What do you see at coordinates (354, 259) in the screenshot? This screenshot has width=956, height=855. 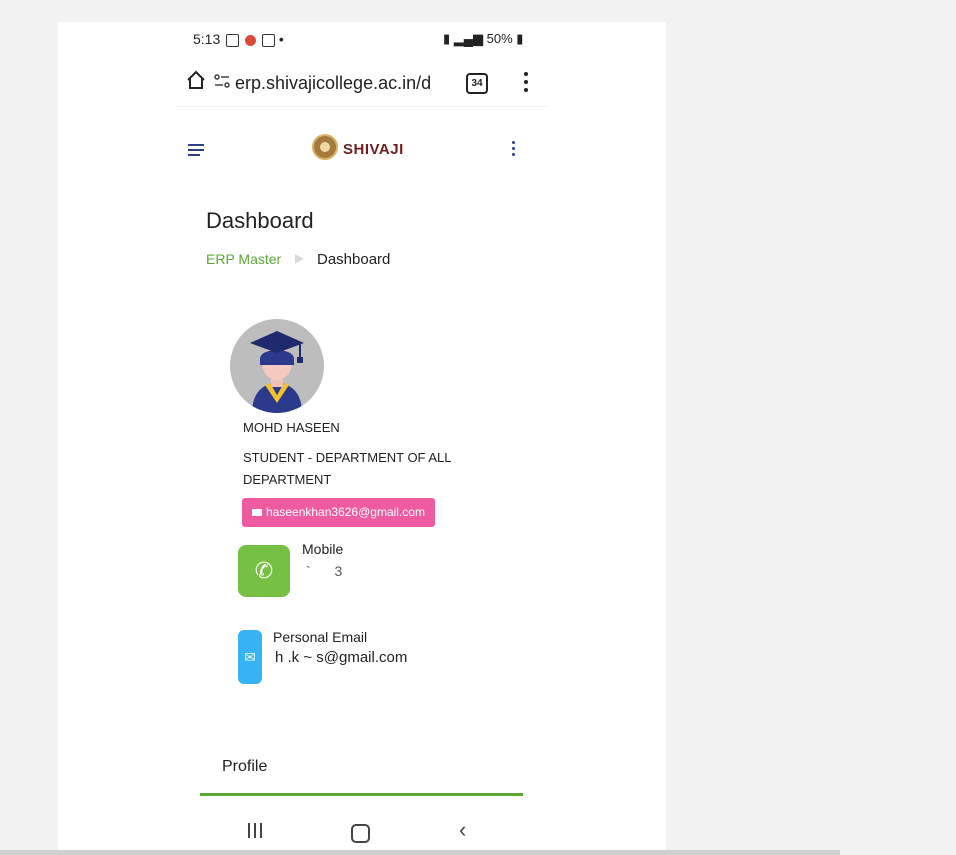 I see `breadcrumb-dashboard: Dashboard` at bounding box center [354, 259].